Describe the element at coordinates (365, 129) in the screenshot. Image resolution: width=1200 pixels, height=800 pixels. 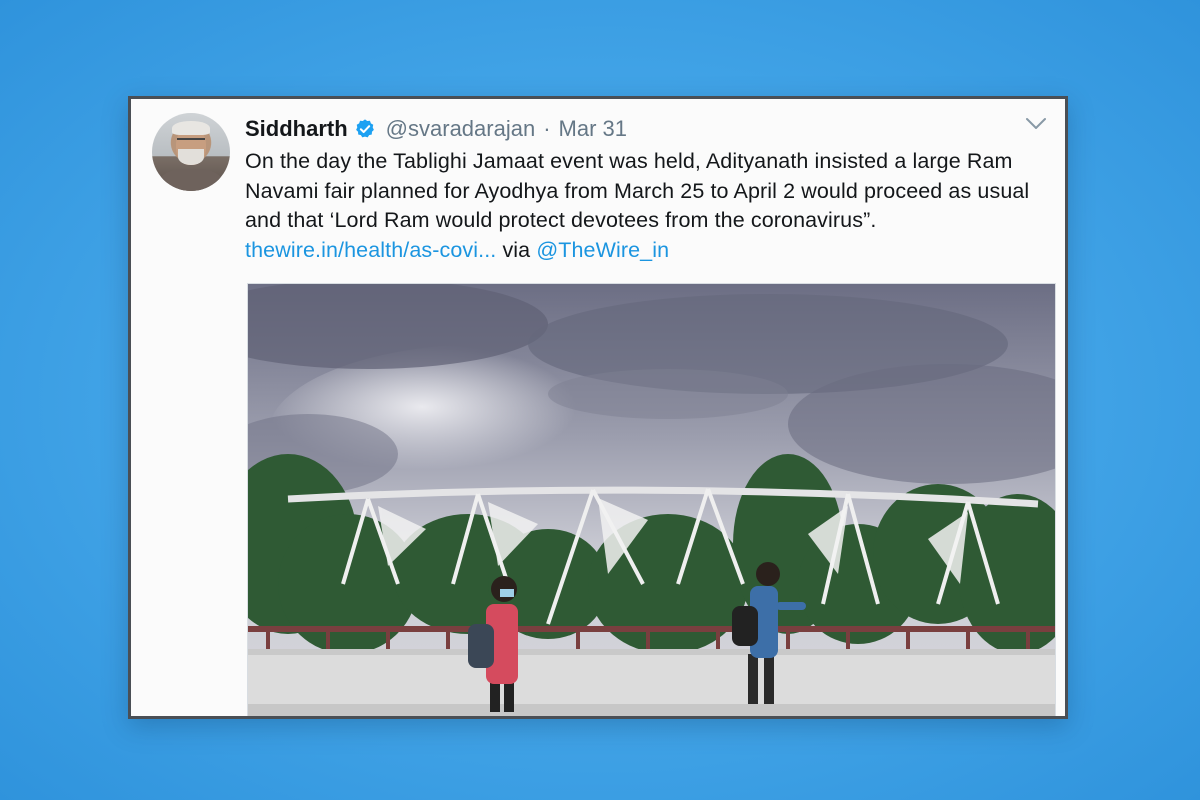
I see `verified-badge-icon` at that location.